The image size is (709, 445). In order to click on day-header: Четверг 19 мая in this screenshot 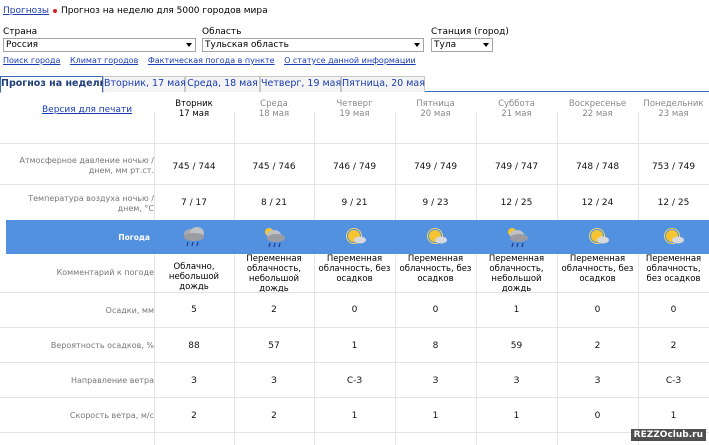, I will do `click(354, 109)`.